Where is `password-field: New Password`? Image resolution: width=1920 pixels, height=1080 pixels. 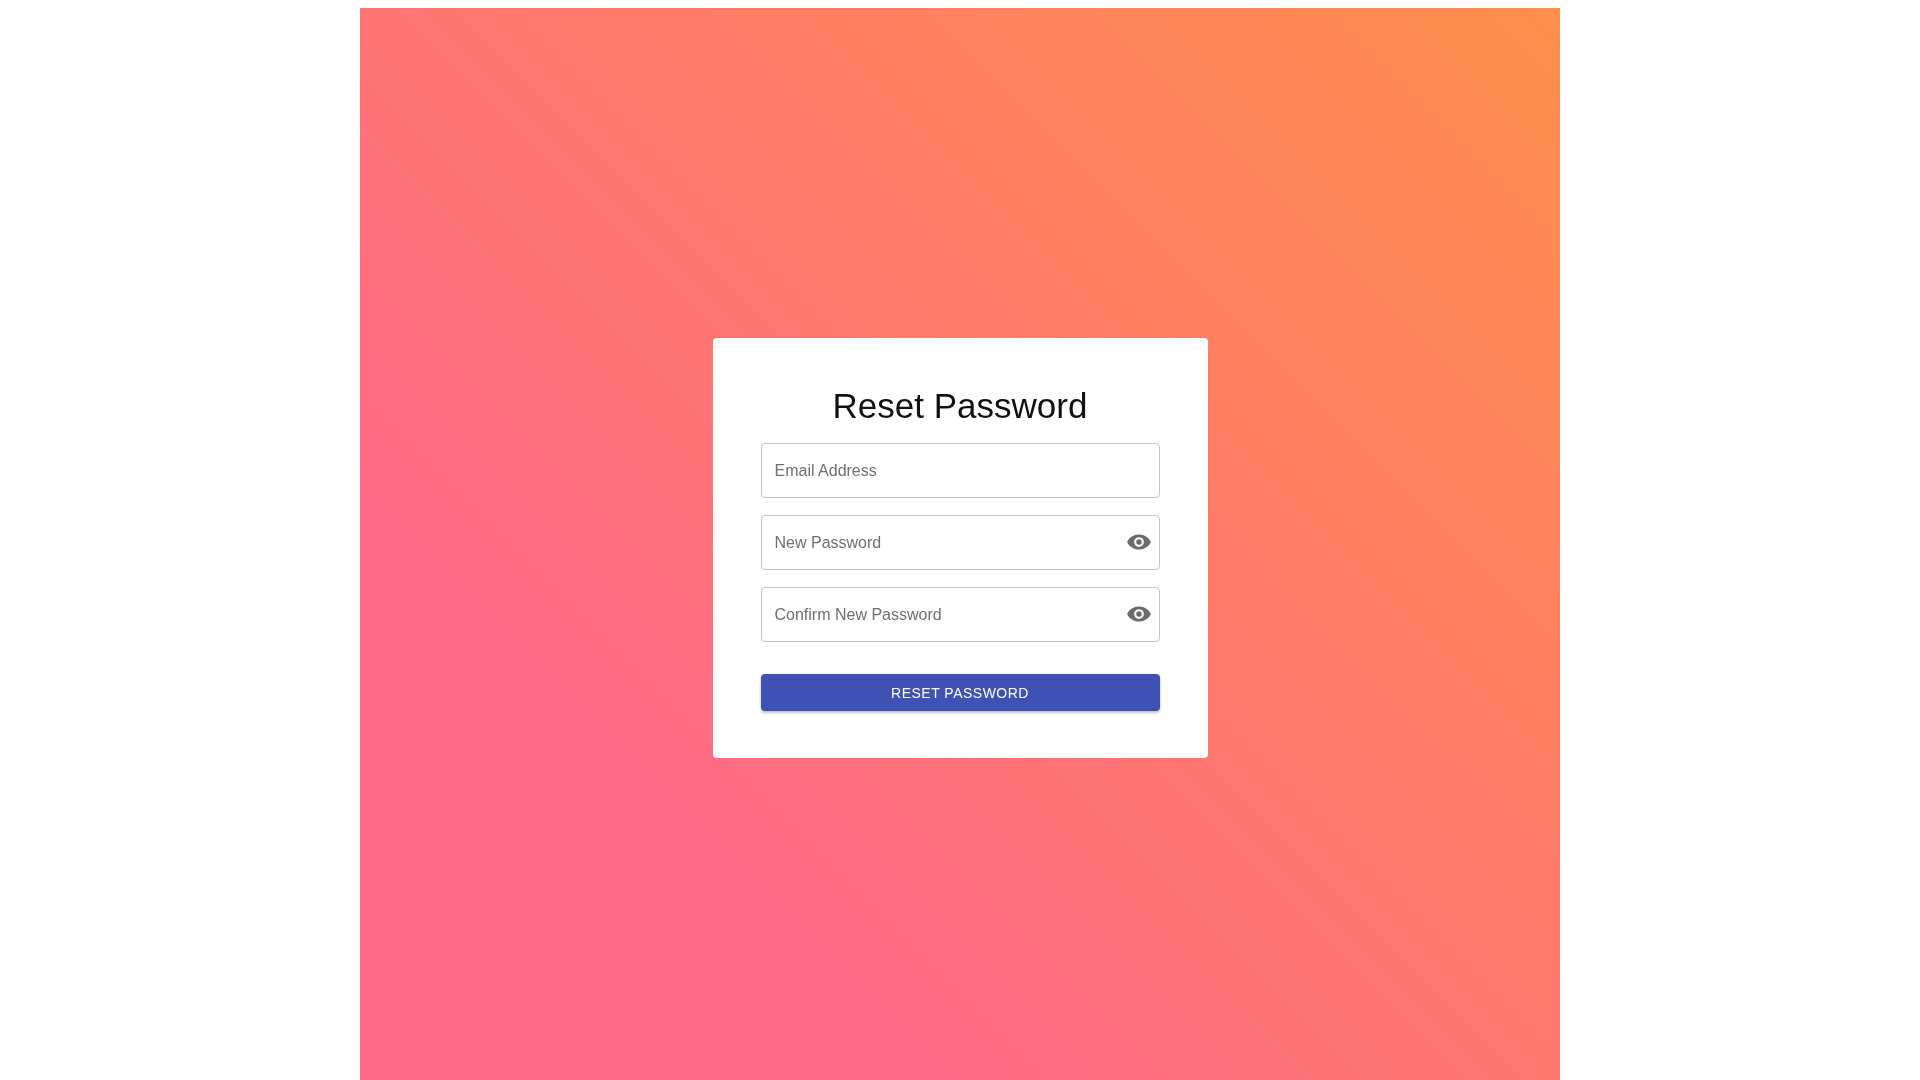 password-field: New Password is located at coordinates (960, 542).